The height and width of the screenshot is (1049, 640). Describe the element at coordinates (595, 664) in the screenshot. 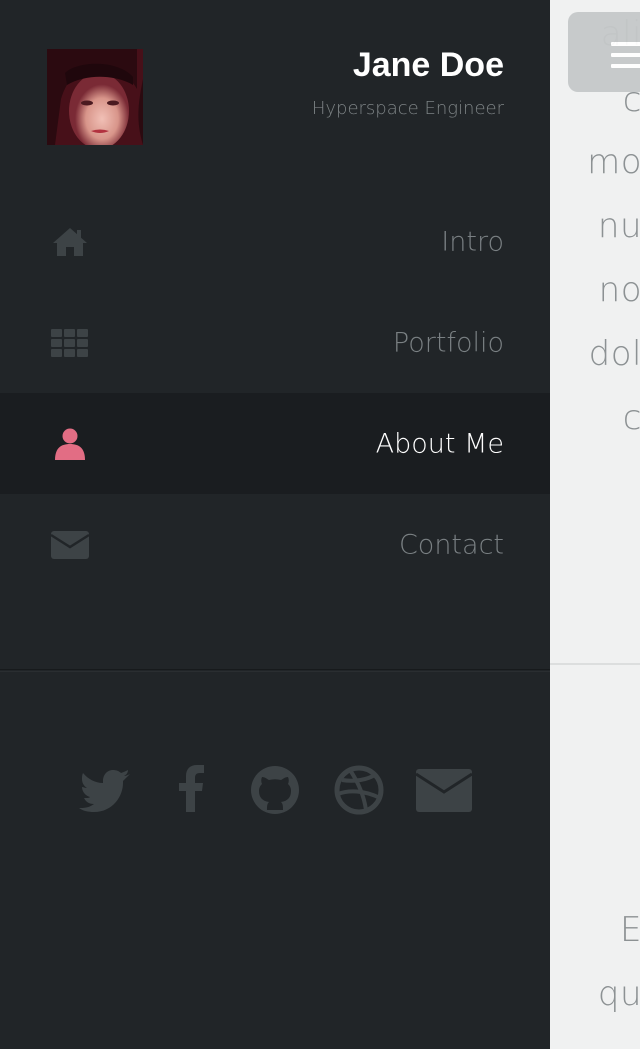

I see `content-divider` at that location.